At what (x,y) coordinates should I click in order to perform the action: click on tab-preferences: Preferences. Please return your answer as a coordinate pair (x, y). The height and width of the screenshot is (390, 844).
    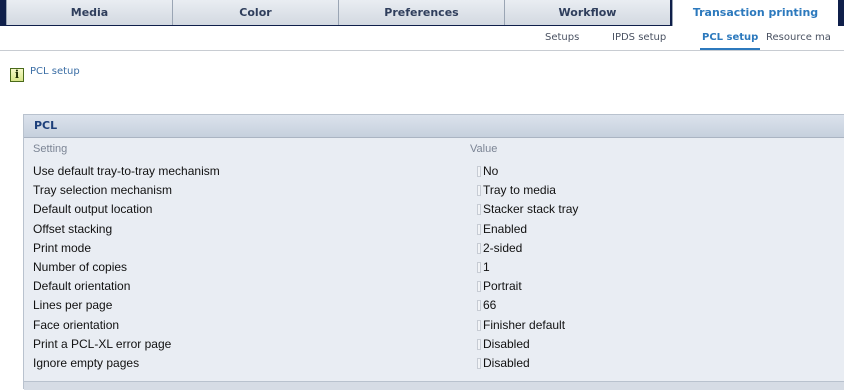
    Looking at the image, I should click on (421, 12).